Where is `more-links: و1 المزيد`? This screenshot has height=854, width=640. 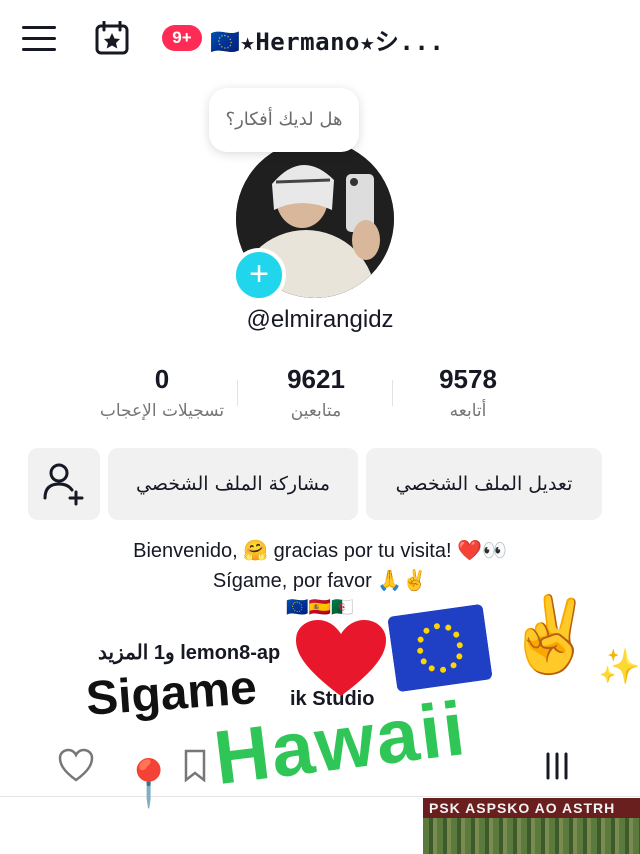
more-links: و1 المزيد is located at coordinates (136, 653).